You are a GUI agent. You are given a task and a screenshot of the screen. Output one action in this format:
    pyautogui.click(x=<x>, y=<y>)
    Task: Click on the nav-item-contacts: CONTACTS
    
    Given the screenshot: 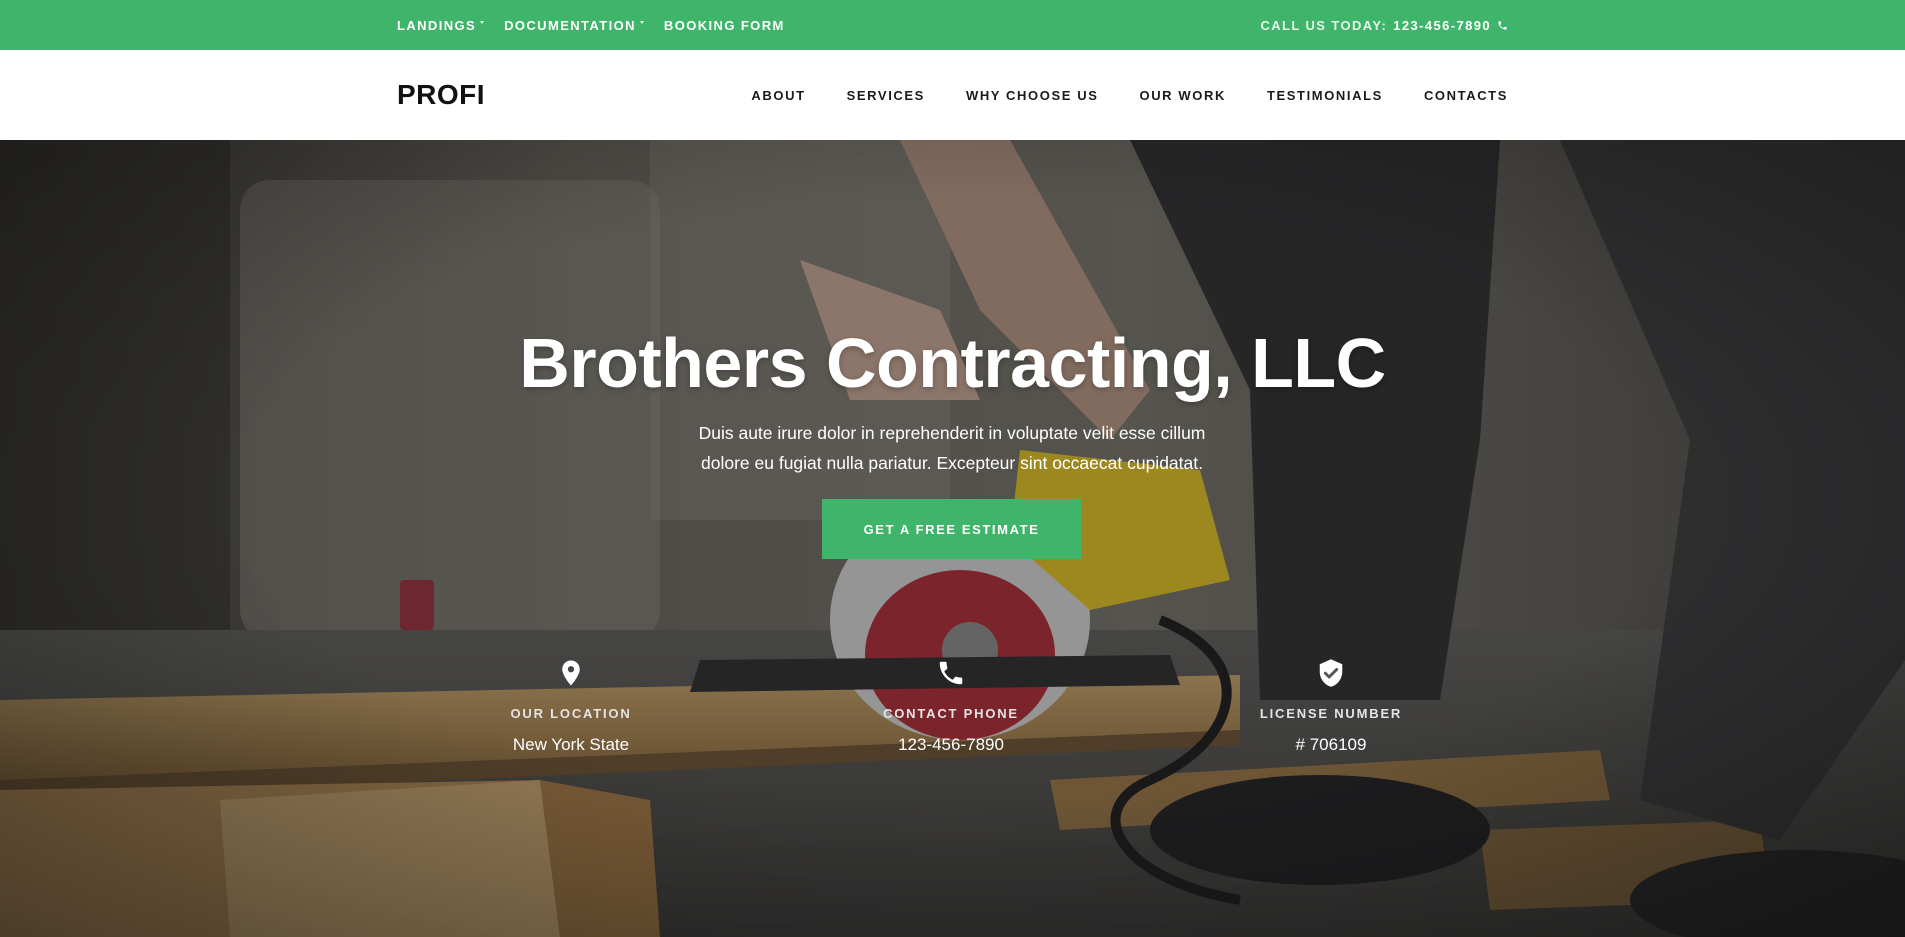 What is the action you would take?
    pyautogui.click(x=1466, y=95)
    